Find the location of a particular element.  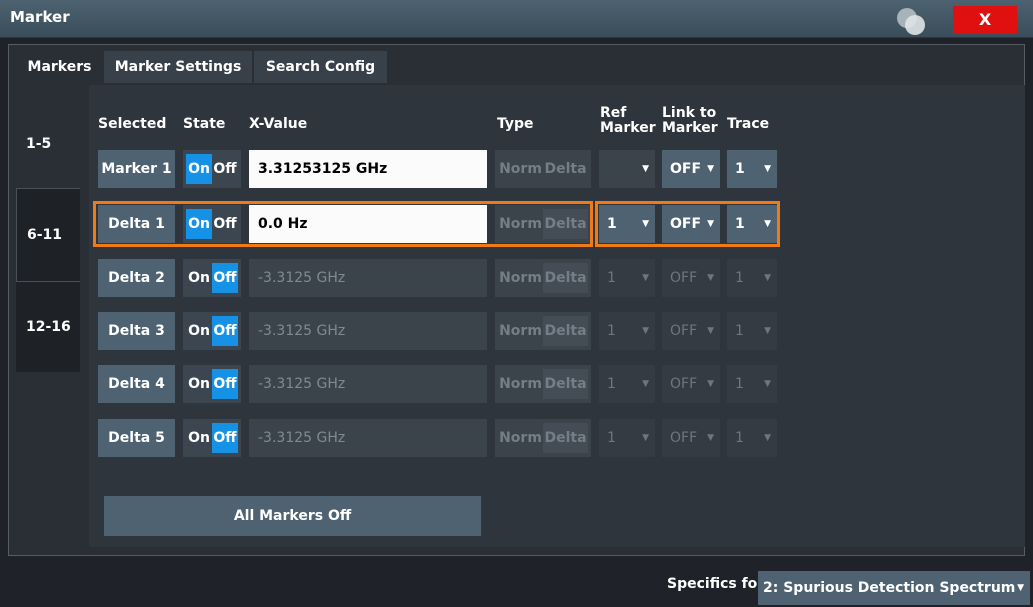

specifics-for-label: Specifics for is located at coordinates (716, 584).